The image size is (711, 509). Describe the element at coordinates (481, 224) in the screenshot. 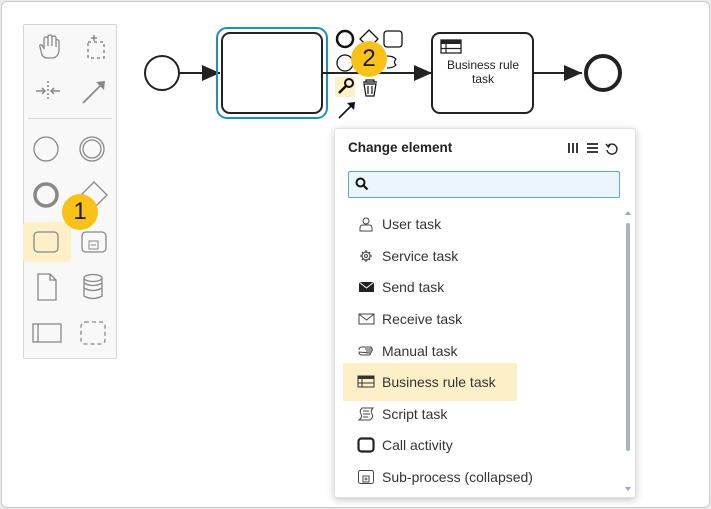

I see `entry-user-task: User task` at that location.